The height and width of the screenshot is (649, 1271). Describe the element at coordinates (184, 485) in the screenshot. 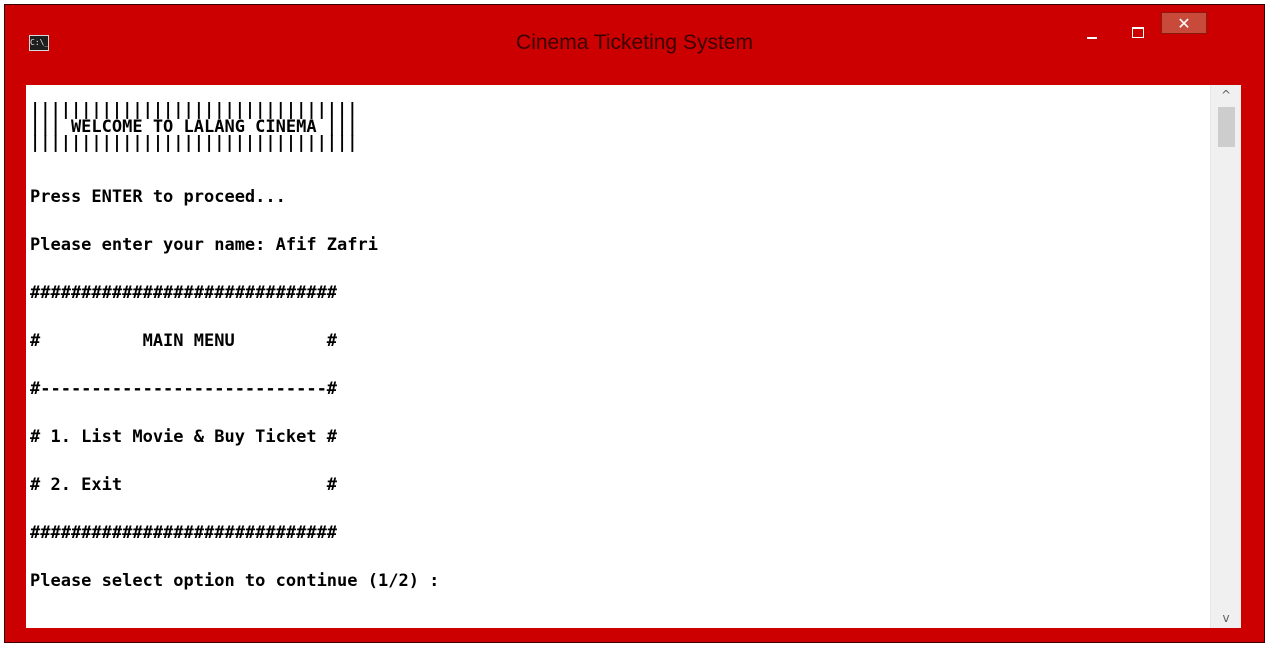

I see `menu-option-2: # 2. Exit #` at that location.